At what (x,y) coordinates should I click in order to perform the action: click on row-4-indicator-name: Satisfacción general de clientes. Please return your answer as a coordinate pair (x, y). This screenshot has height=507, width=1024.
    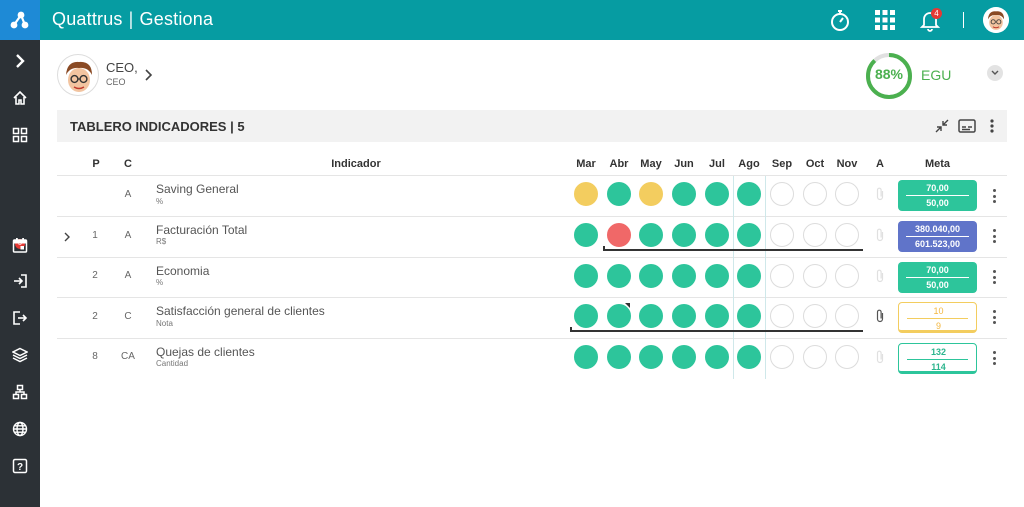
    Looking at the image, I should click on (240, 311).